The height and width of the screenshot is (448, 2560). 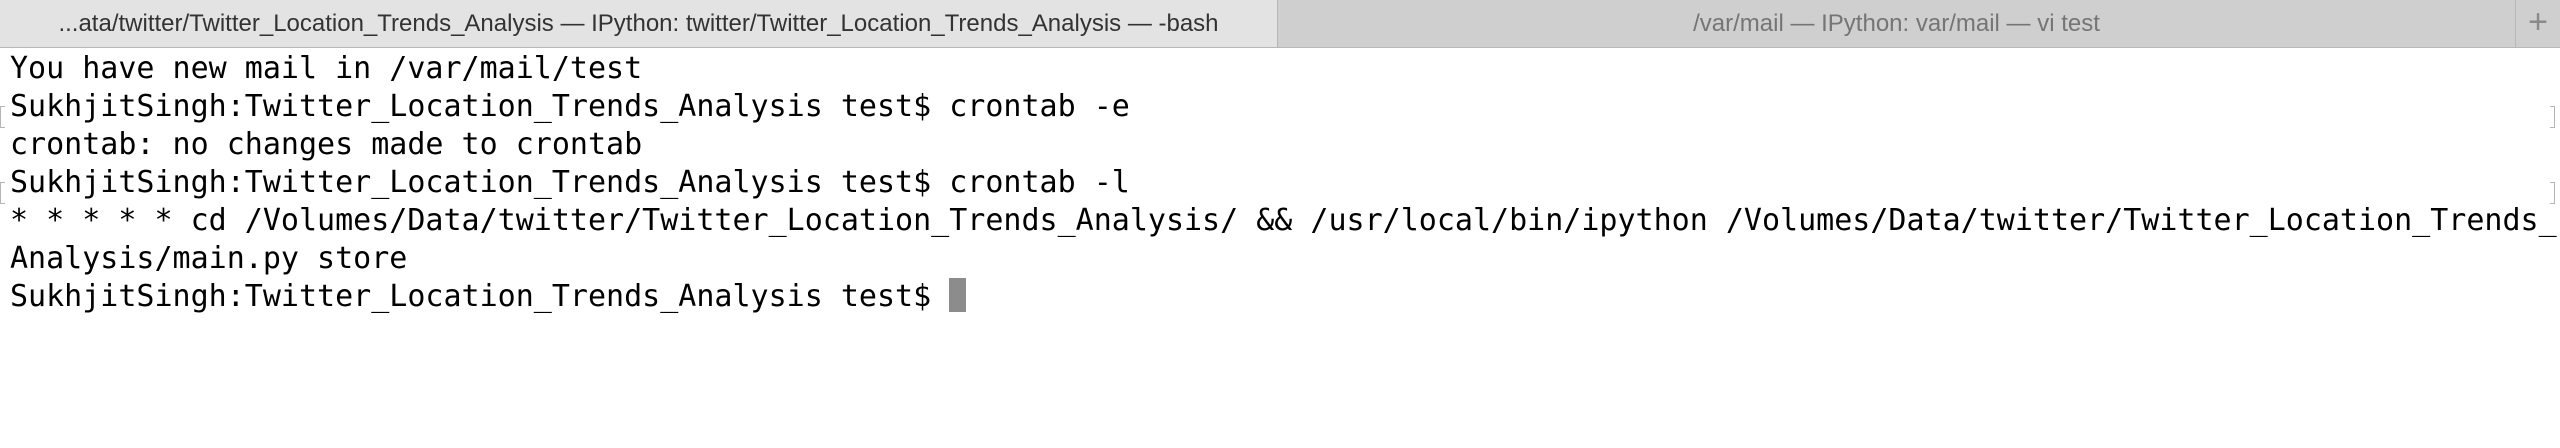 I want to click on tab-vi-mail: /var/mail — IPython: var/mail — vi test, so click(x=1896, y=23).